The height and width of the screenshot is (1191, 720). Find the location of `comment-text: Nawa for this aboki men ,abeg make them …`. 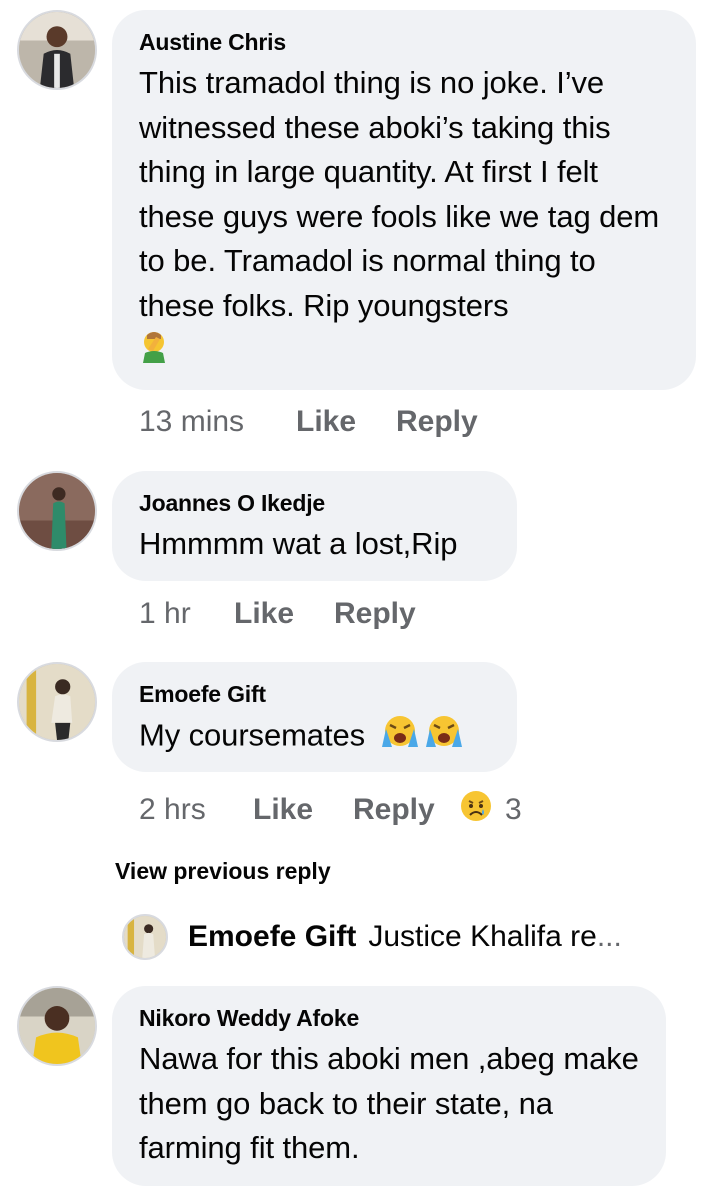

comment-text: Nawa for this aboki men ,abeg make them … is located at coordinates (389, 1103).